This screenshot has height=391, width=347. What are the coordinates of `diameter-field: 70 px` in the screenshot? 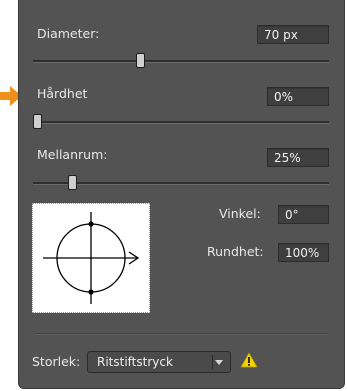 It's located at (293, 34).